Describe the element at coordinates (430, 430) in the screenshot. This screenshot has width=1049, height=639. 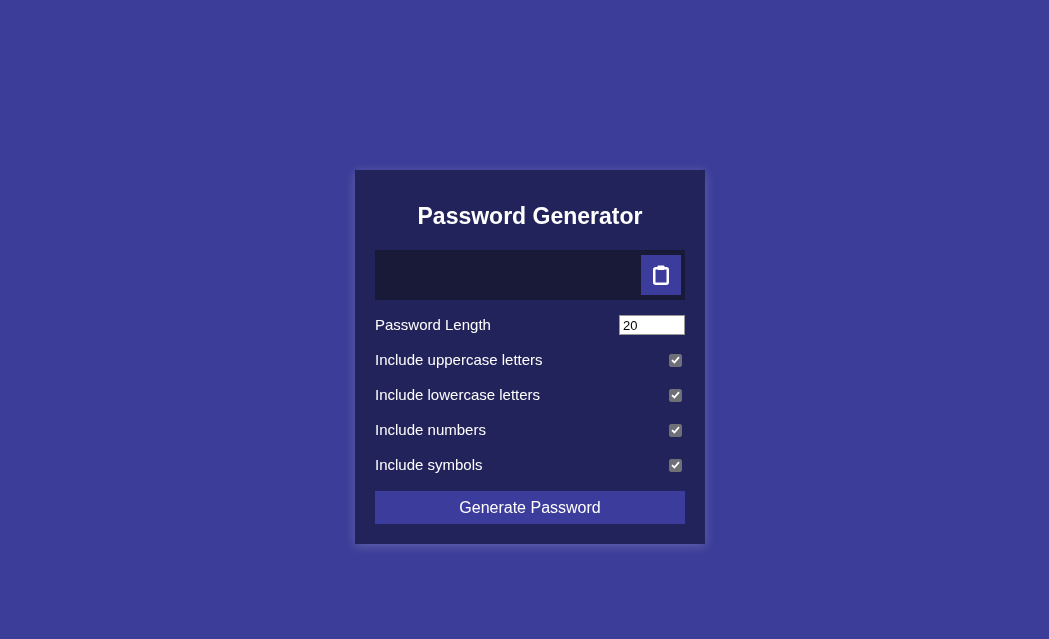
I see `option-label: Include numbers` at that location.